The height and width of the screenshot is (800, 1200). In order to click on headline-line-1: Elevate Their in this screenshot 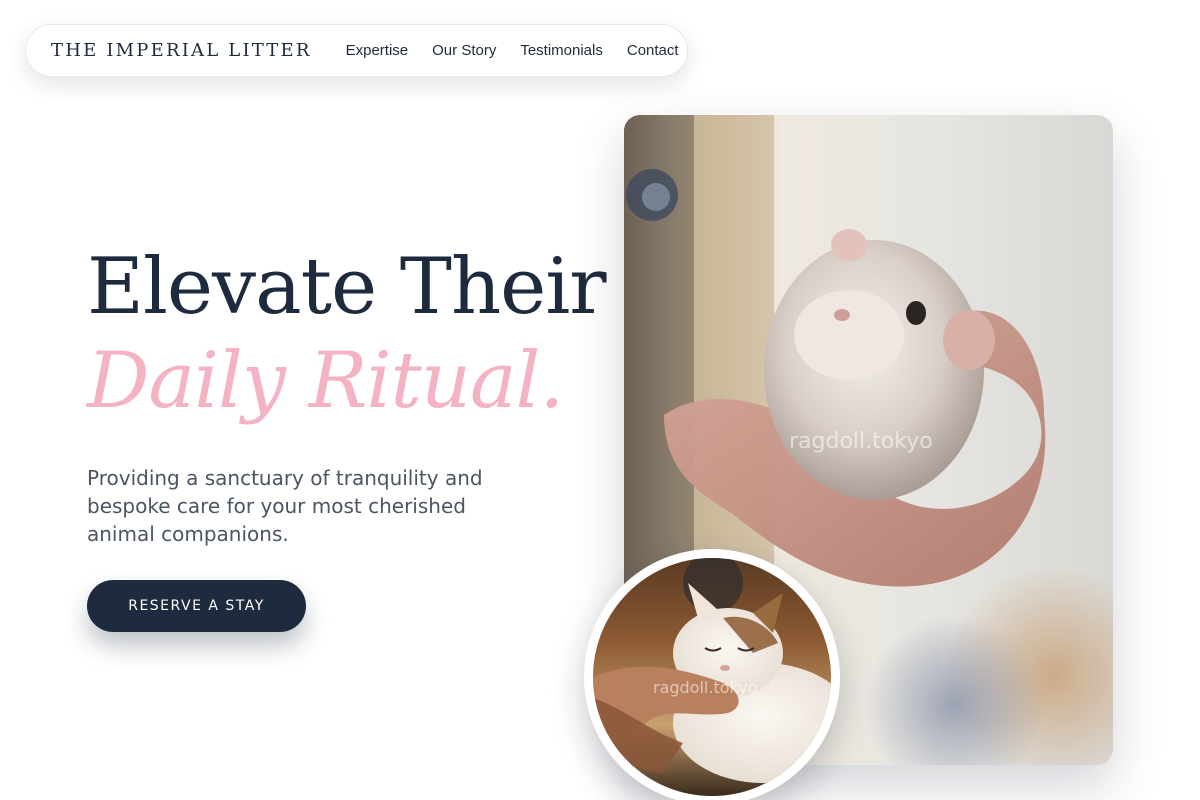, I will do `click(347, 287)`.